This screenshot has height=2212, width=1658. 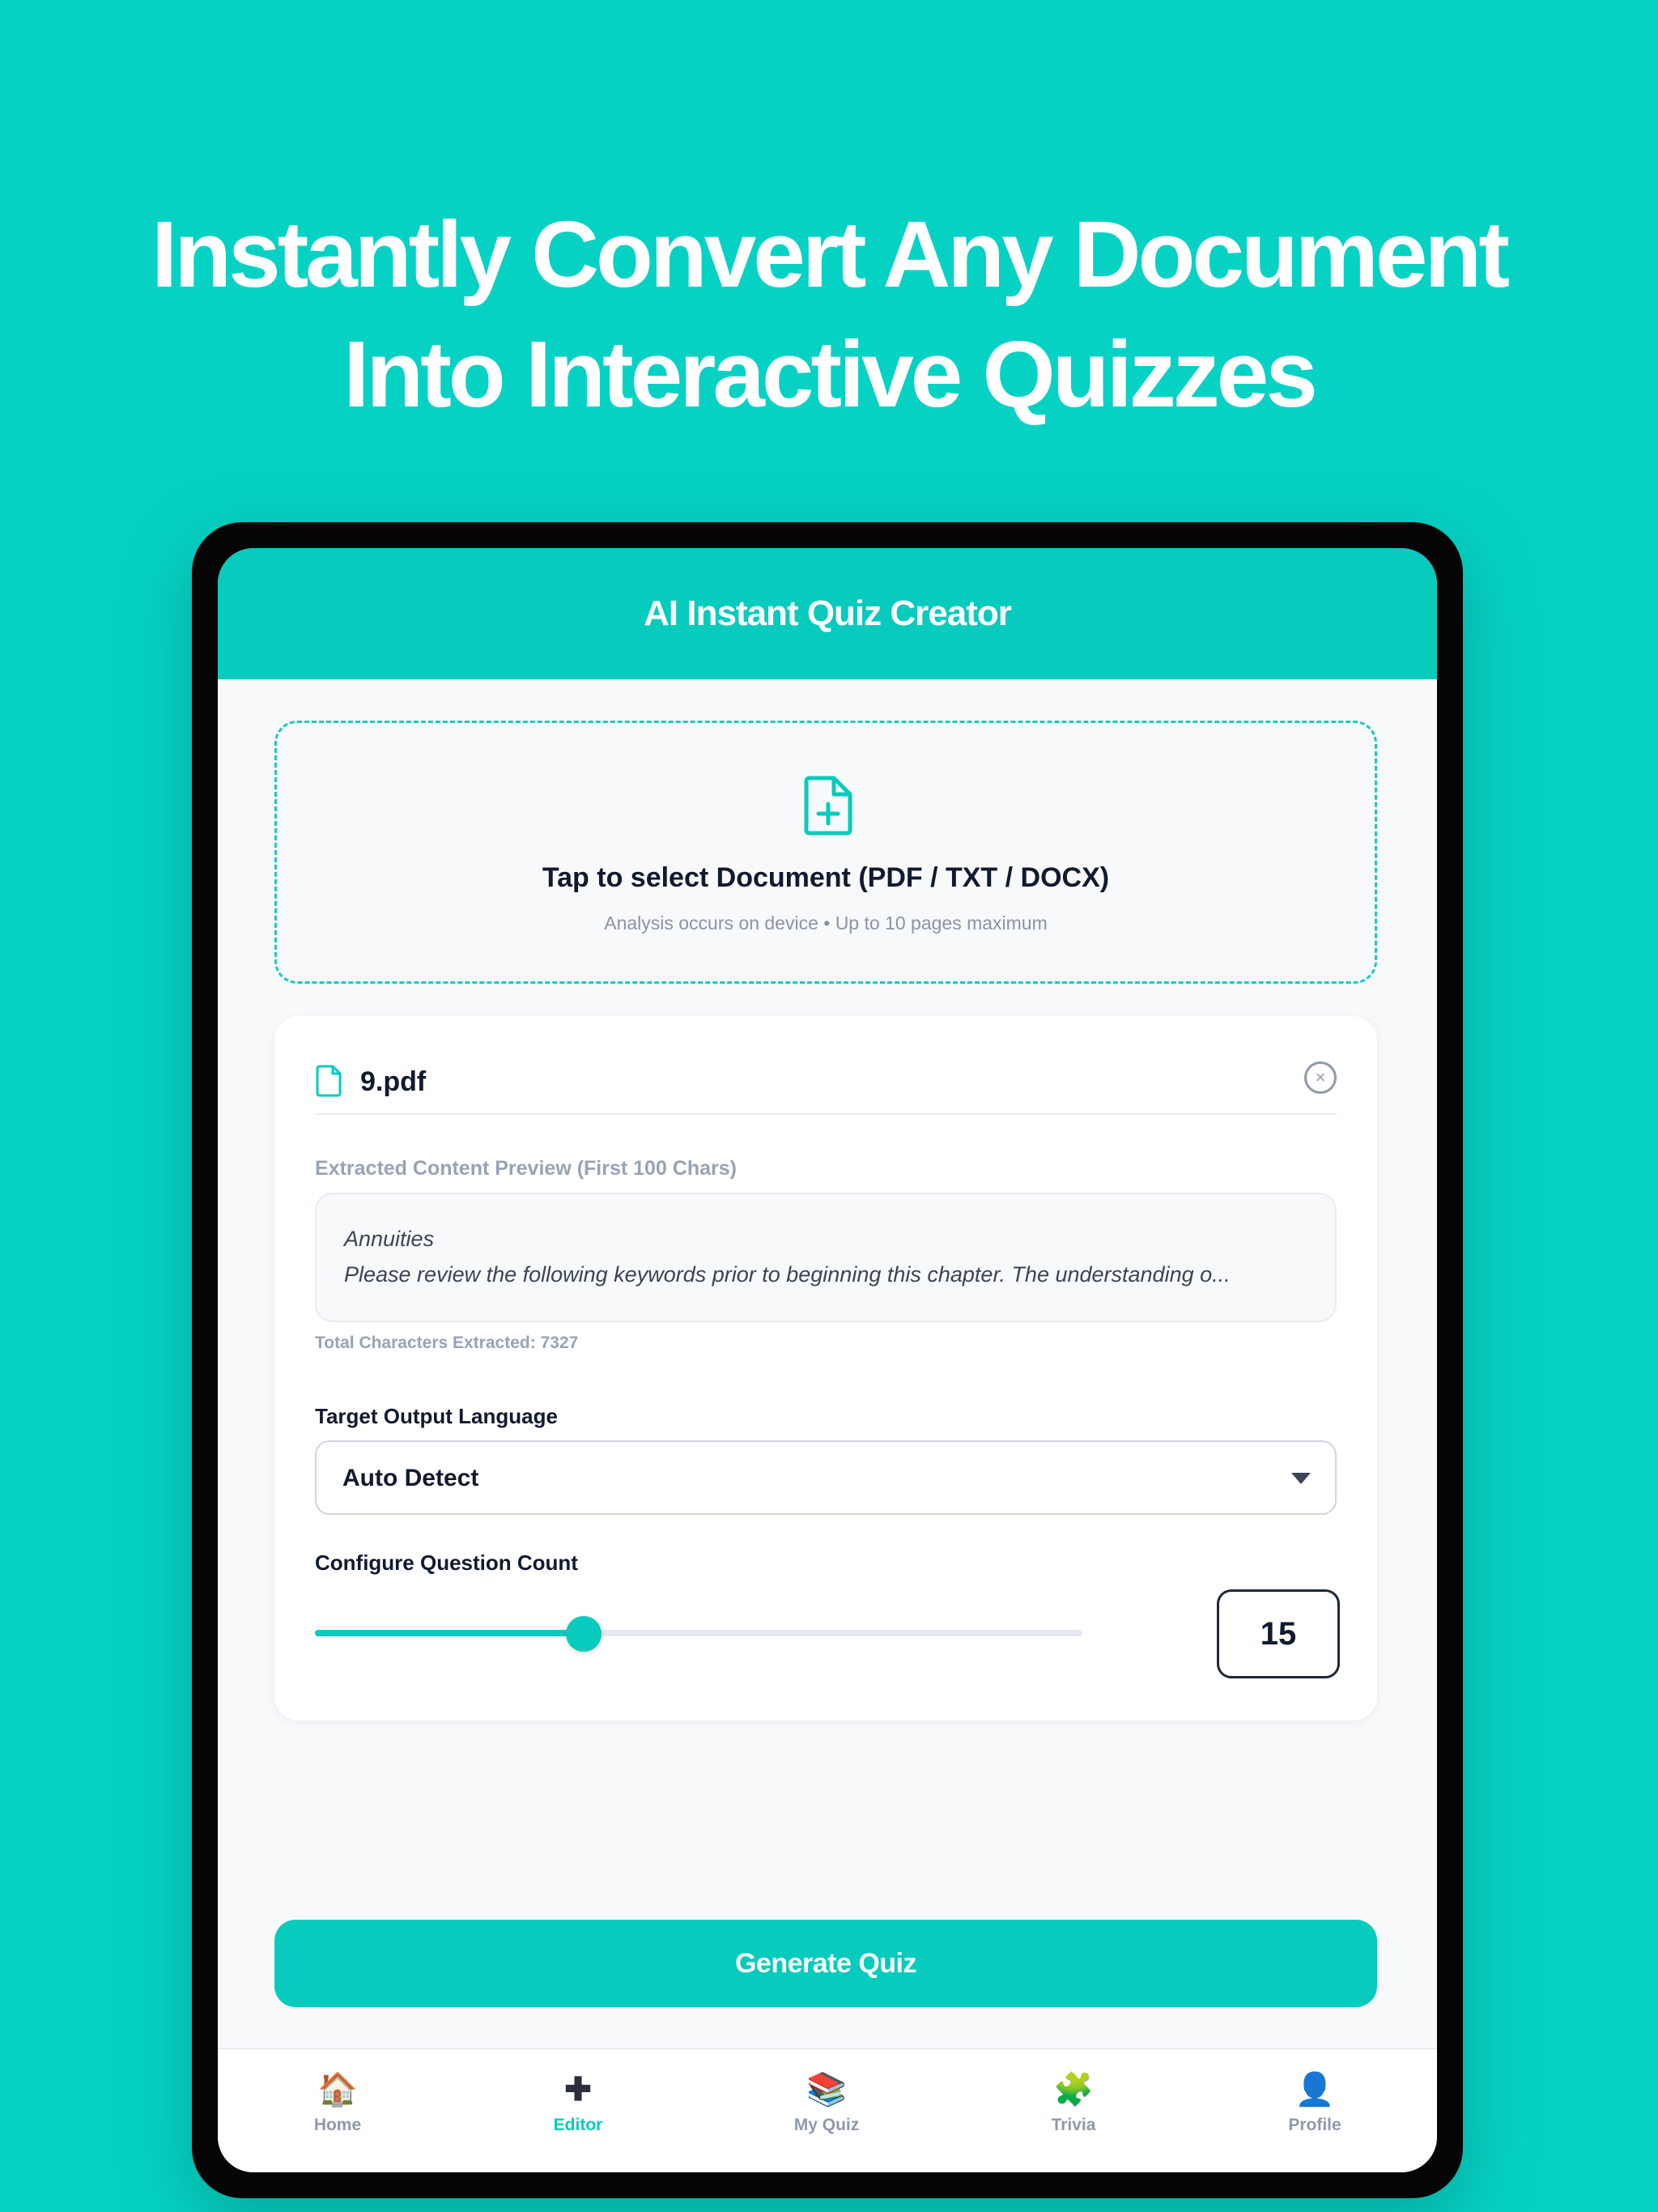 I want to click on file-plus-icon, so click(x=828, y=806).